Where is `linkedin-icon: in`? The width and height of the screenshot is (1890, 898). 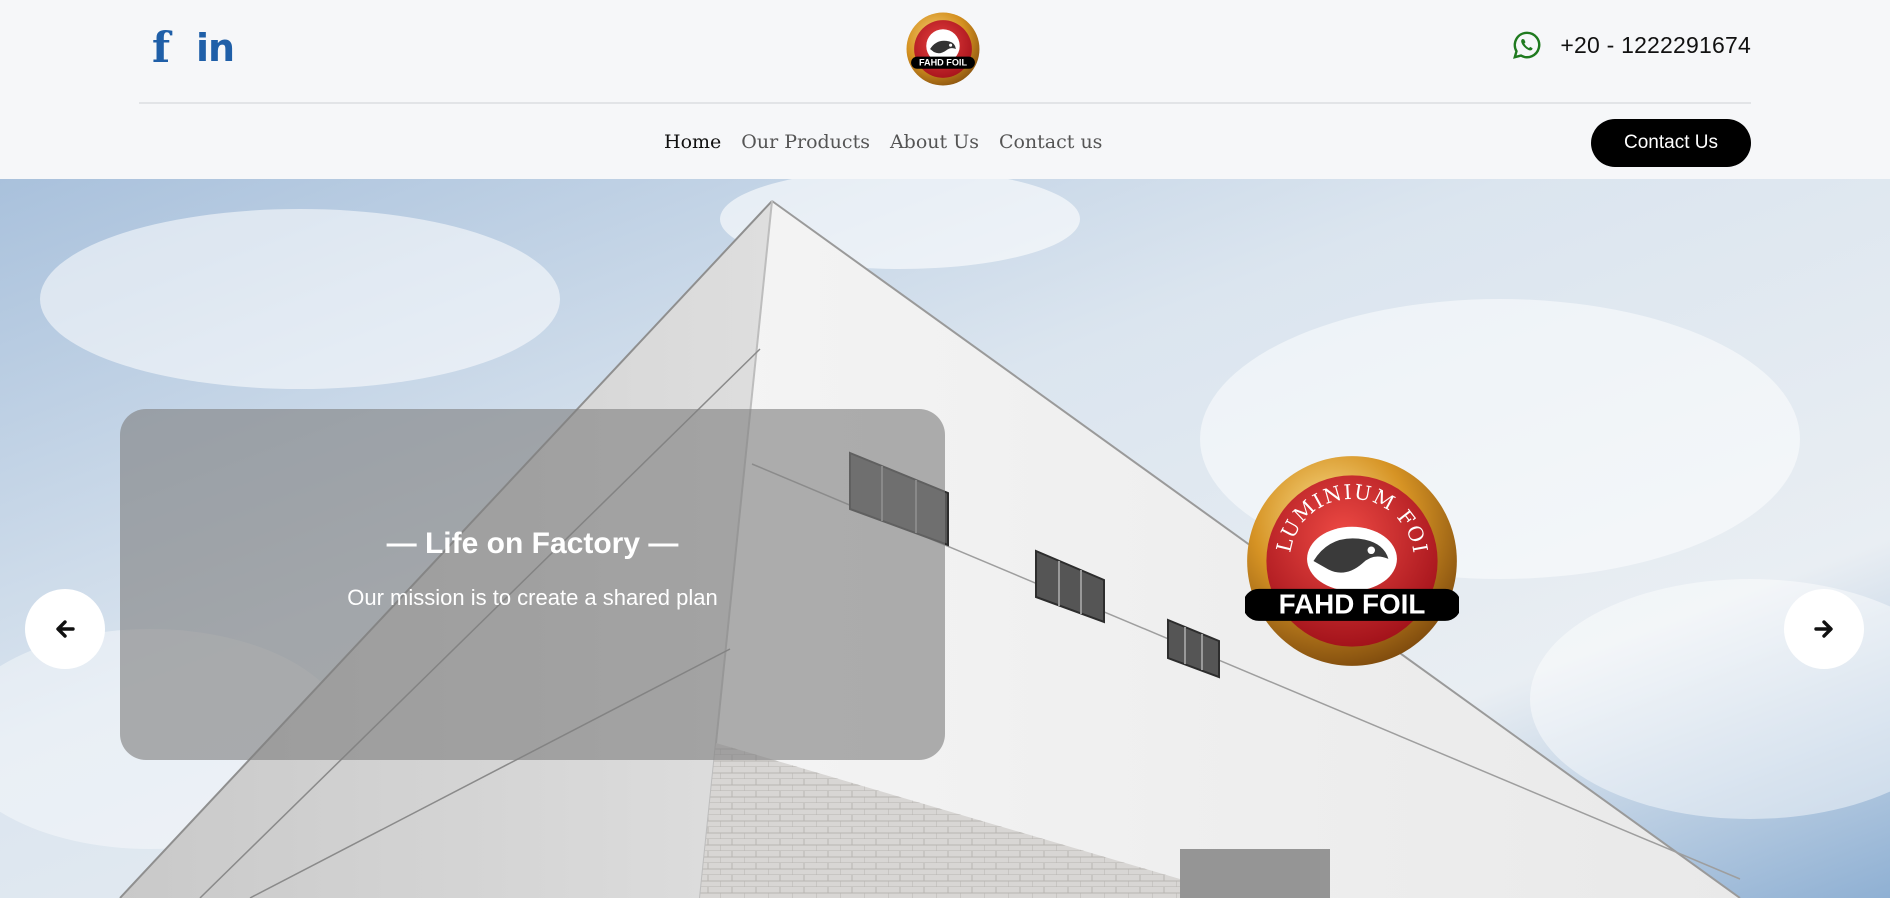
linkedin-icon: in is located at coordinates (215, 48).